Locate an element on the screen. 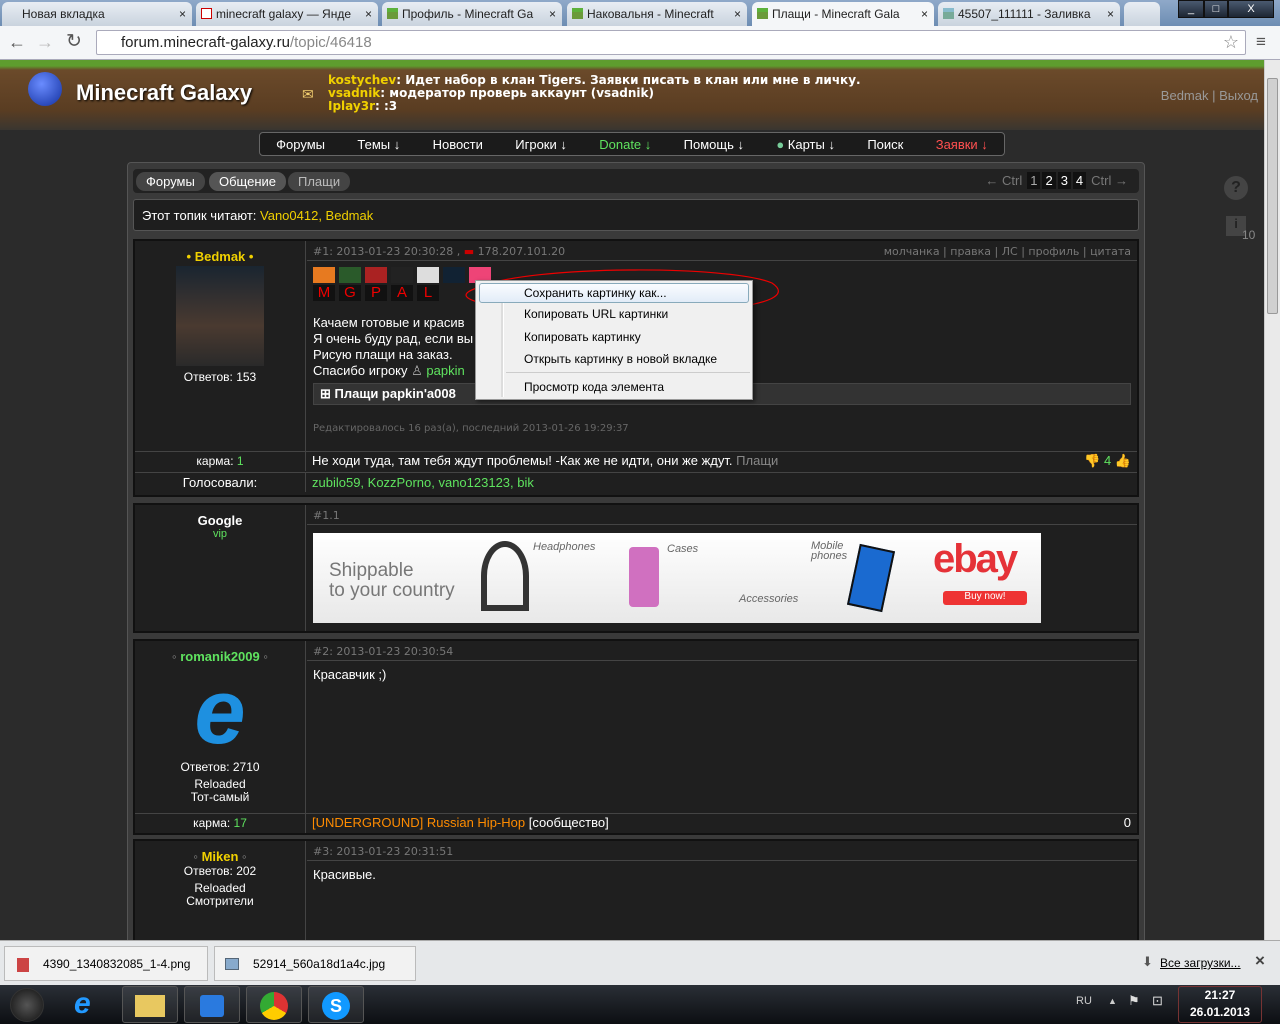 This screenshot has height=1024, width=1280. language-indicator: RU is located at coordinates (1084, 1001).